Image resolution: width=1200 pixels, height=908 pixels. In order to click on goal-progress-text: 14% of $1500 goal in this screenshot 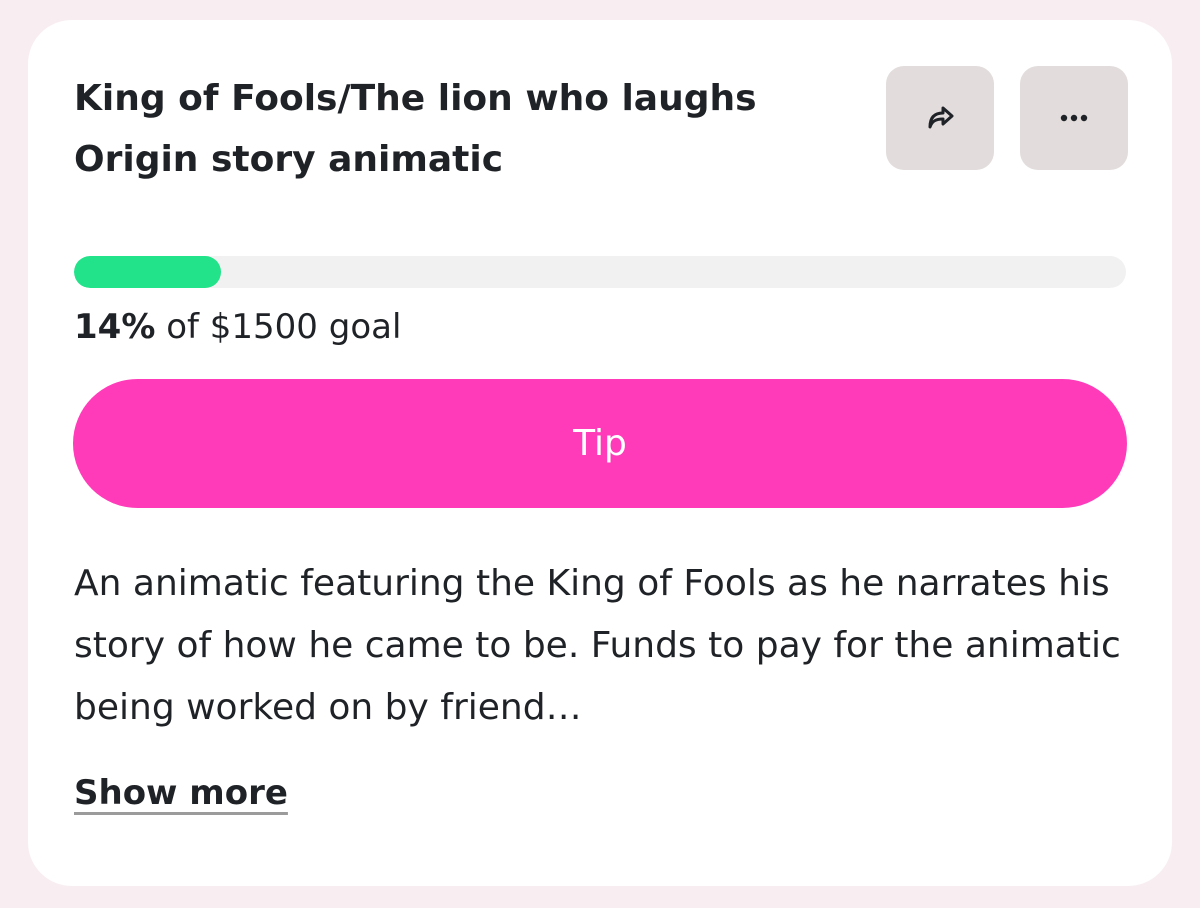, I will do `click(237, 327)`.